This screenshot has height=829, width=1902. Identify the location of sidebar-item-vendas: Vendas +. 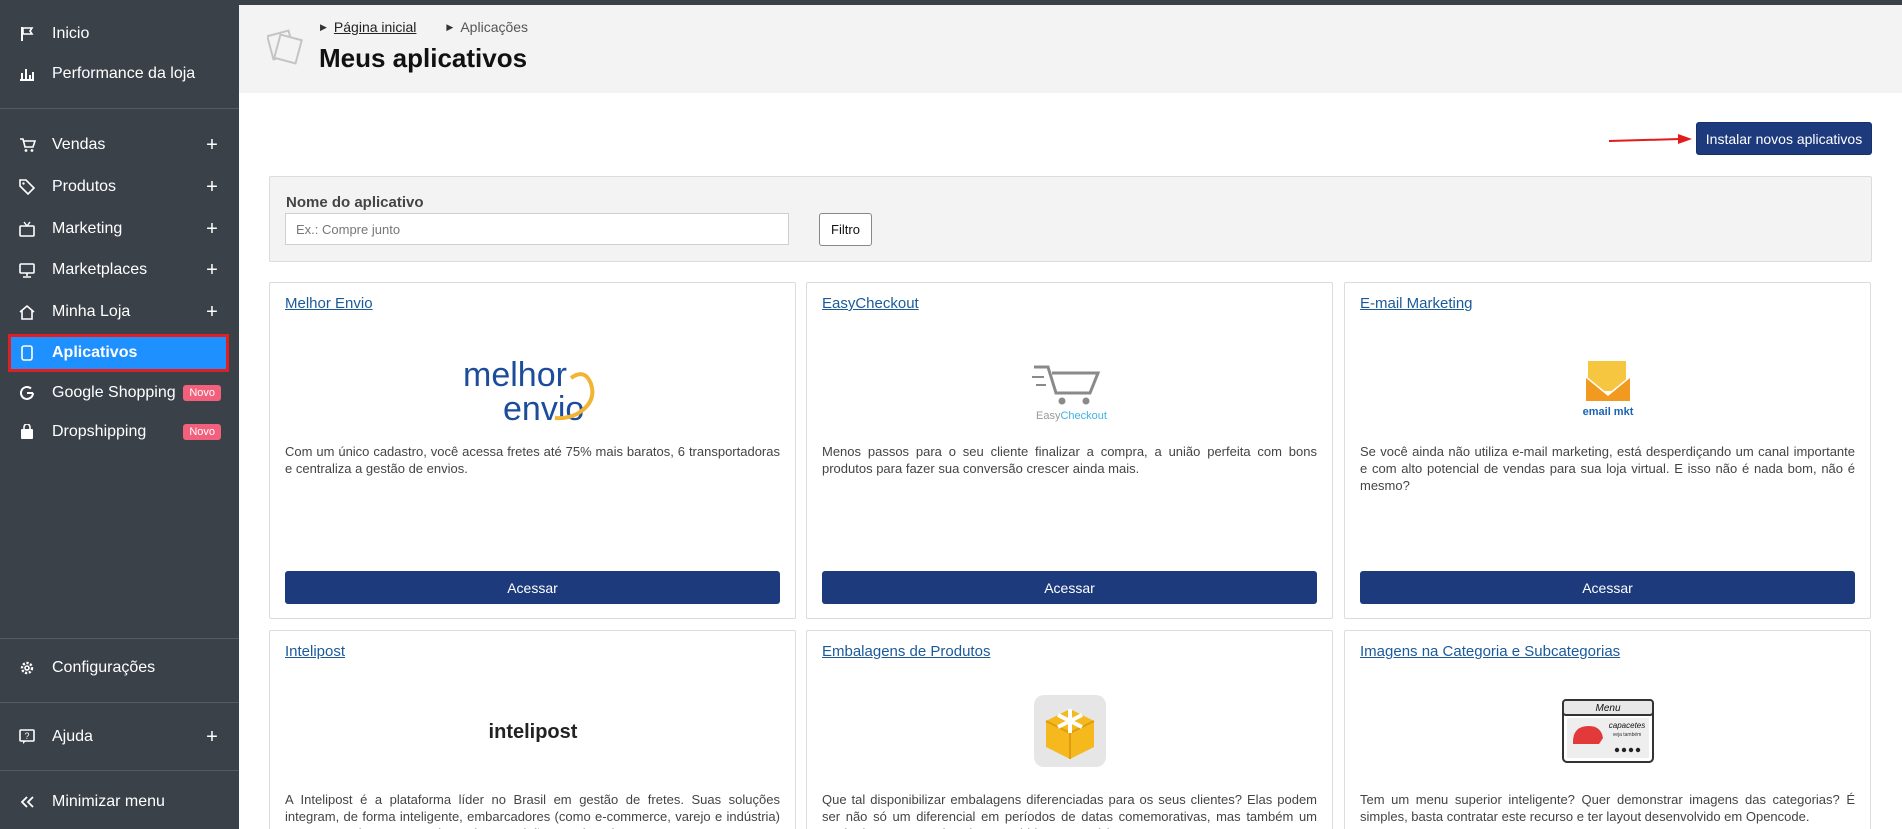
(118, 145).